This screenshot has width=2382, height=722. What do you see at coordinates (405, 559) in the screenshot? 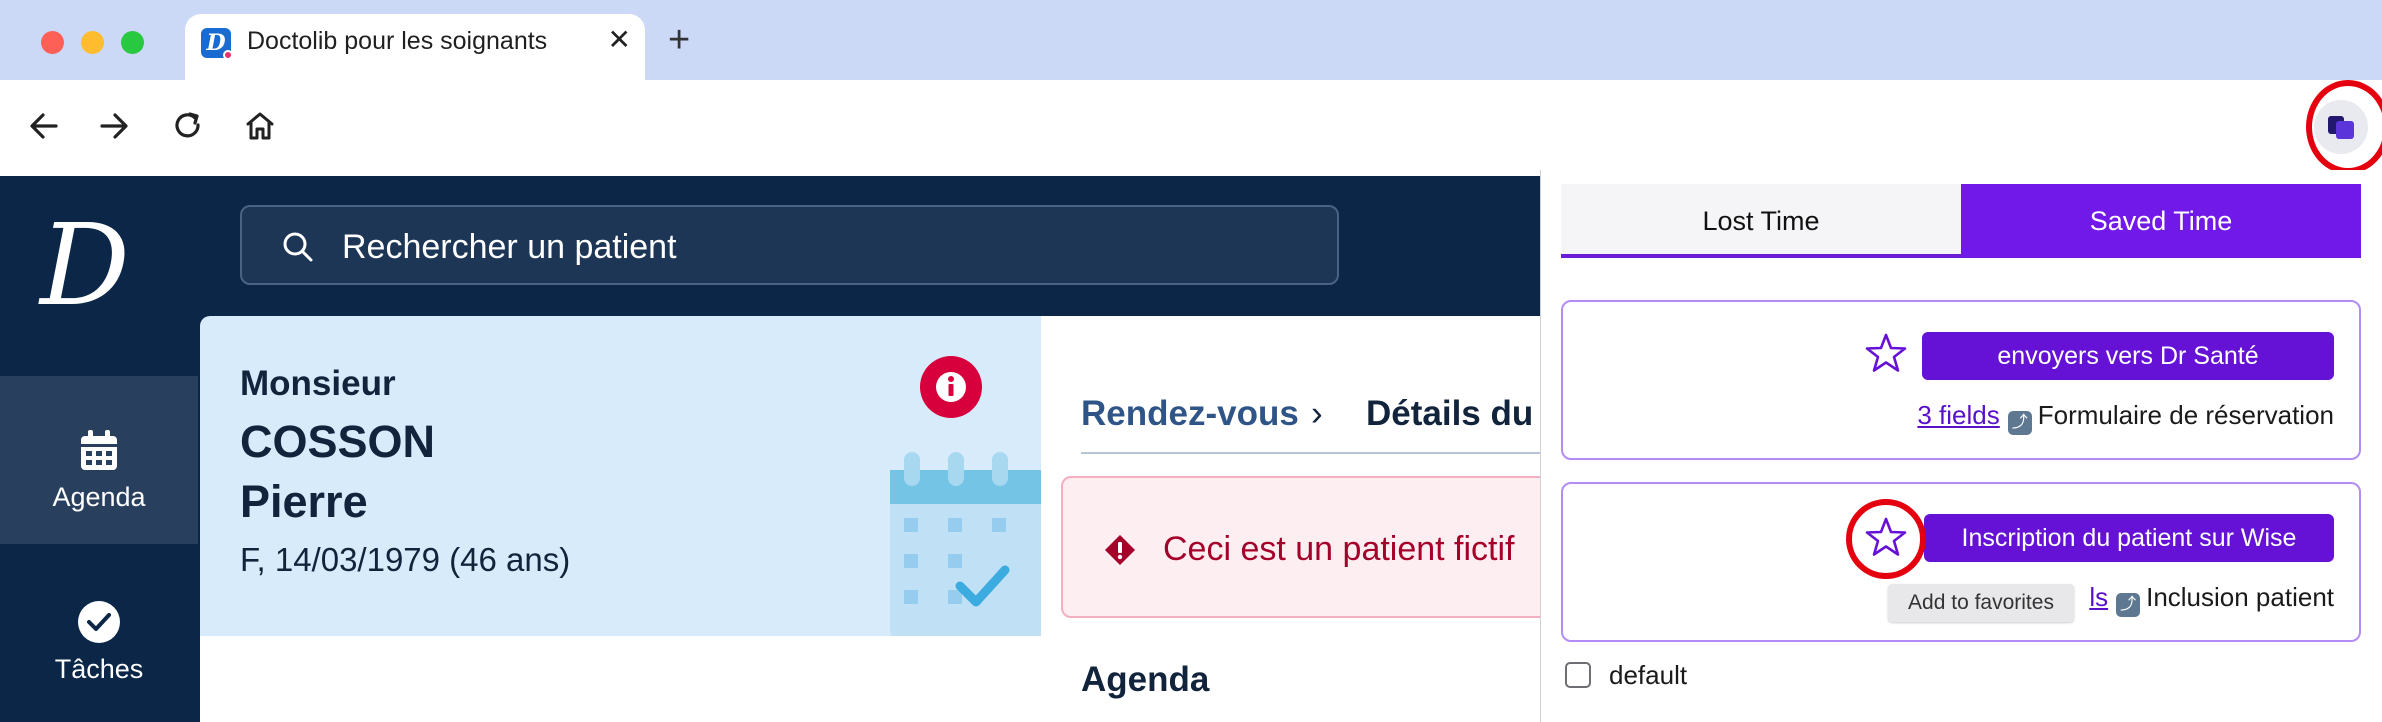
I see `patient-details: F, 14/03/1979 (46 ans)` at bounding box center [405, 559].